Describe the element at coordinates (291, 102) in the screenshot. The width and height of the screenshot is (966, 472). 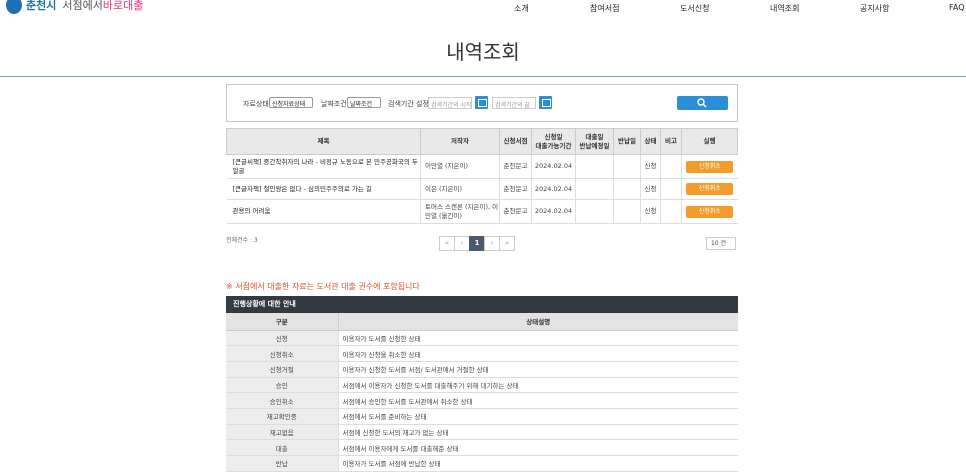
I see `material-status-select: 신청자료상태` at that location.